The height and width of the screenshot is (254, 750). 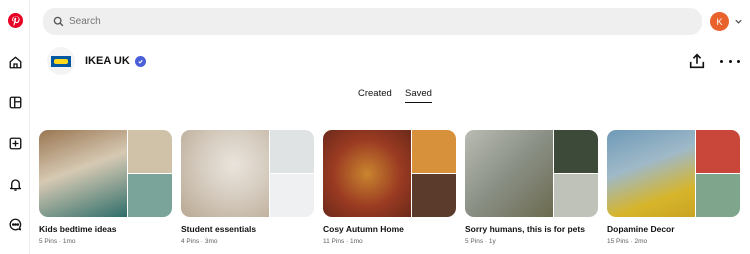 I want to click on explore-icon, so click(x=15, y=102).